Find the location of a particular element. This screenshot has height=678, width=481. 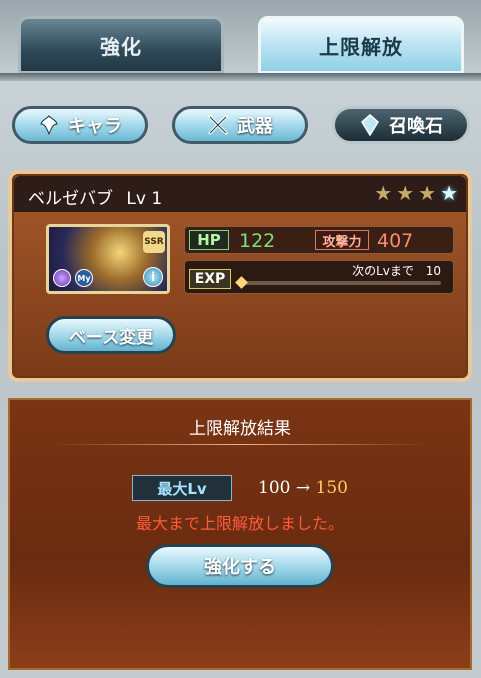

category-weapon-label: 武器 is located at coordinates (255, 126).